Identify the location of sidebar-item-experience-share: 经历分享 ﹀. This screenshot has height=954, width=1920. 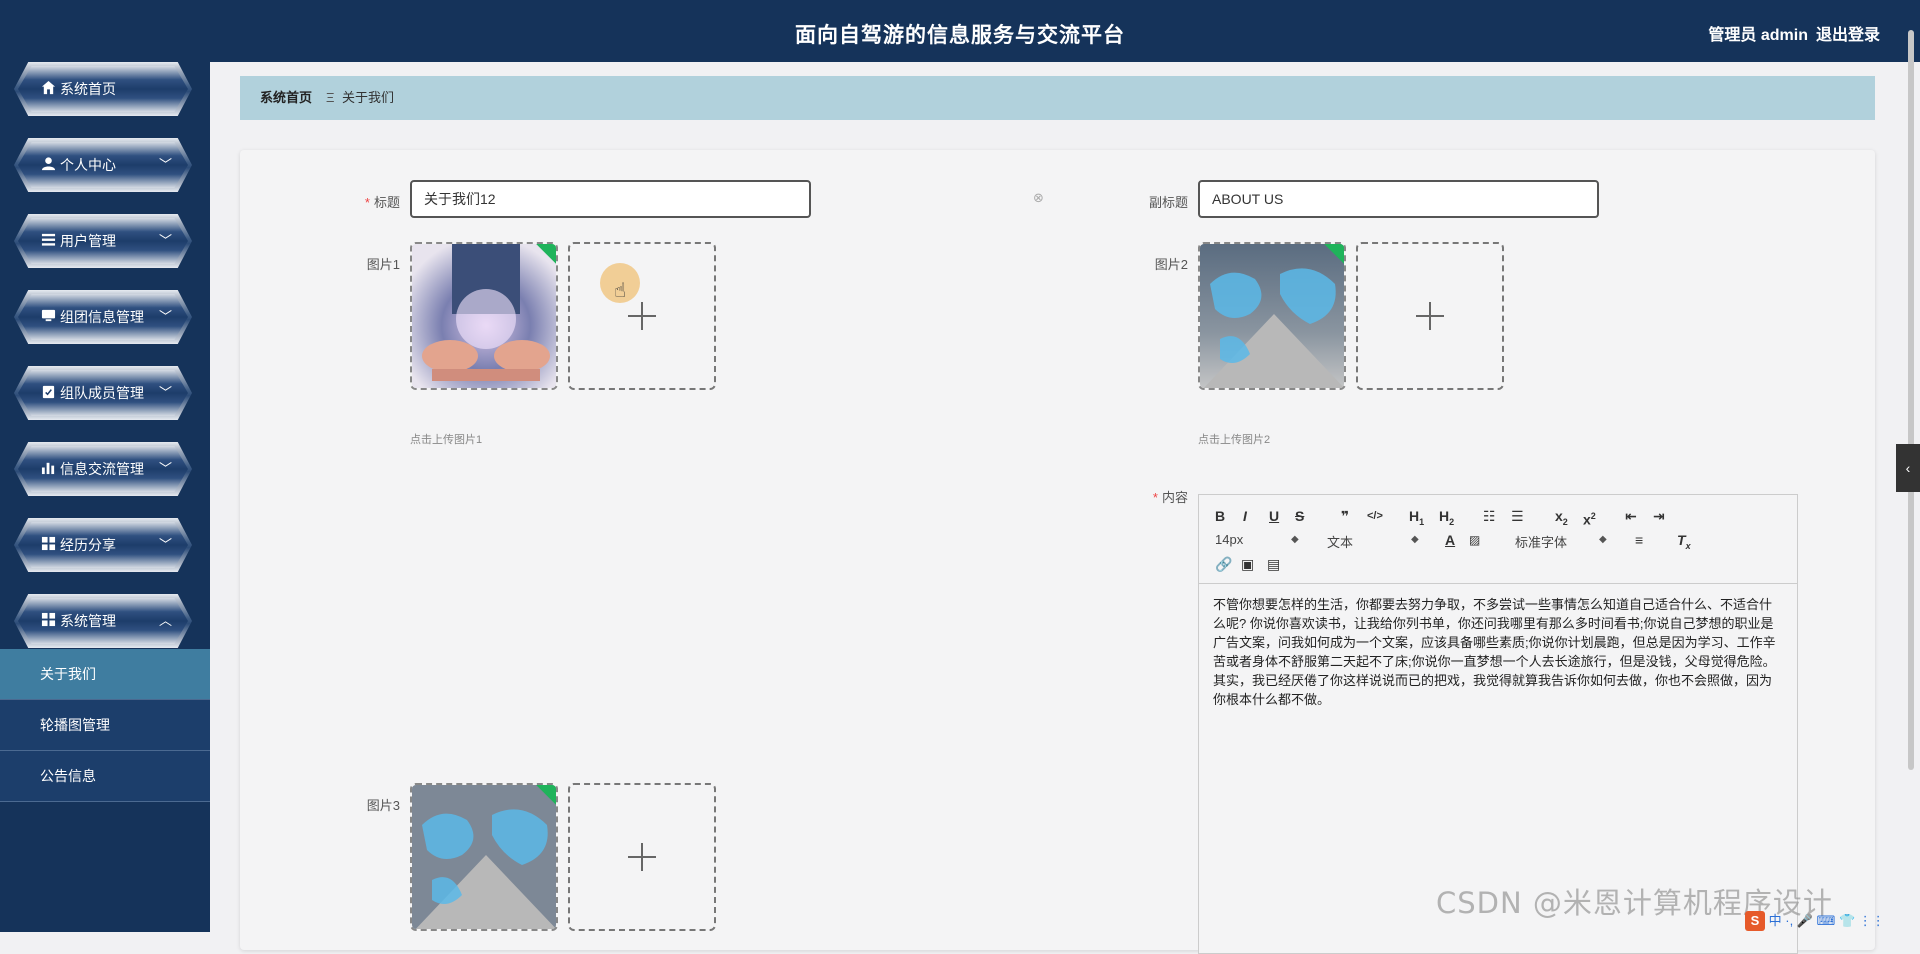
(103, 545).